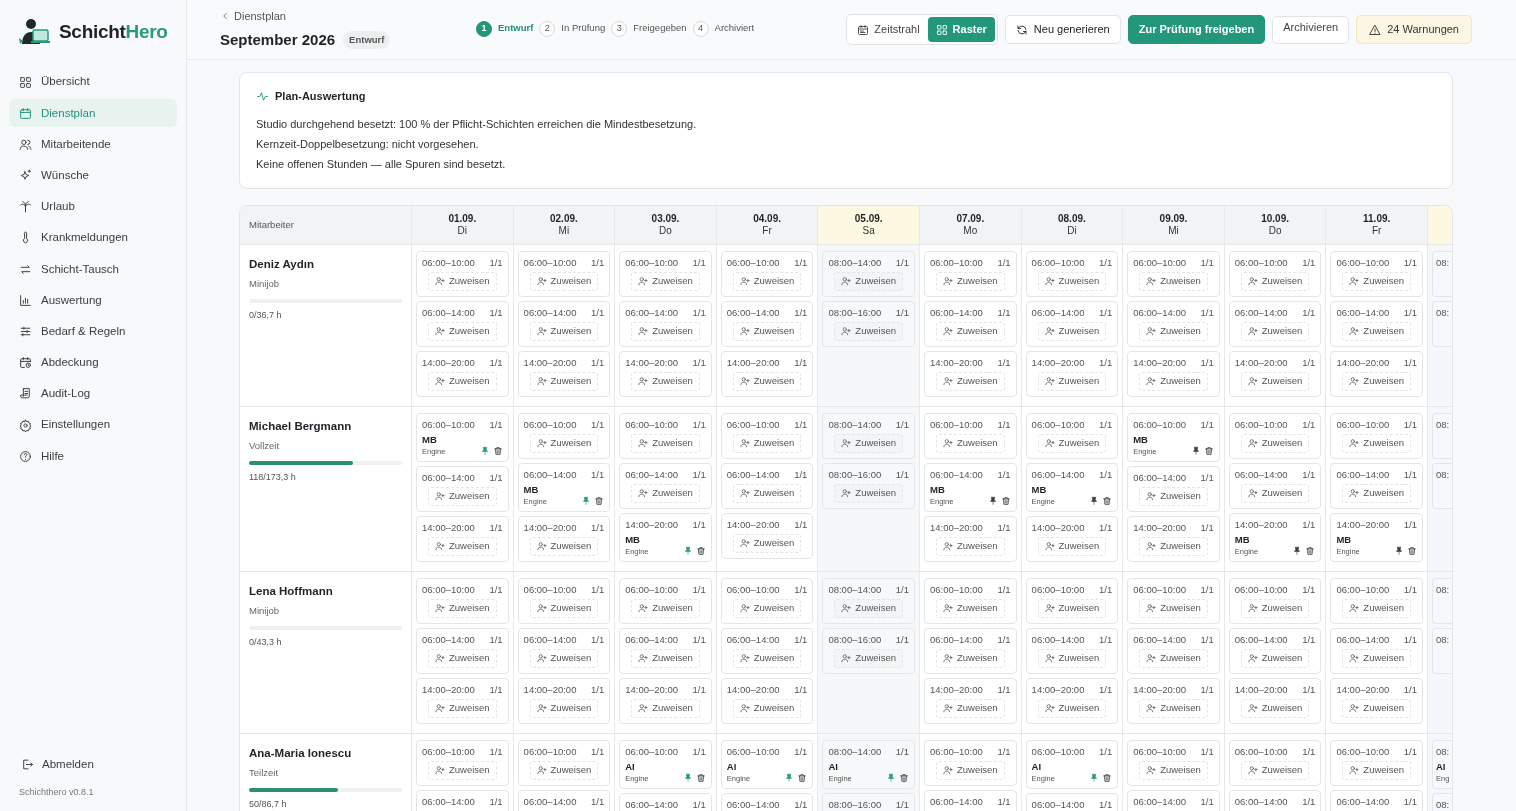 The width and height of the screenshot is (1516, 811). I want to click on sidebar-item: Wünsche, so click(93, 175).